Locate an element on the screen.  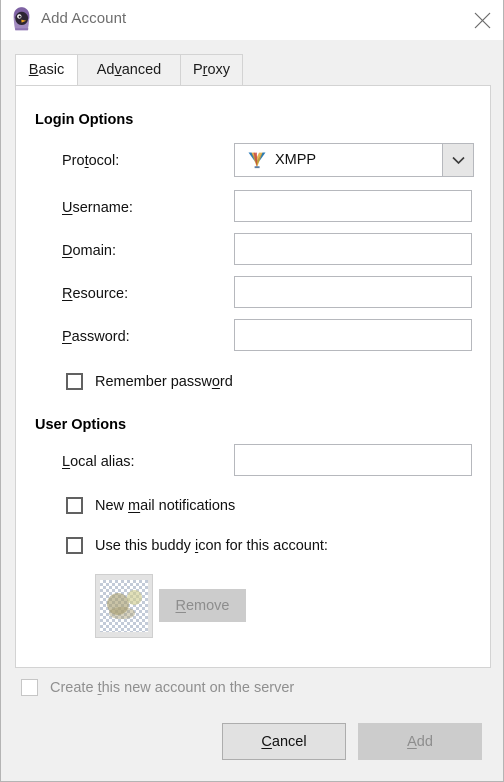
buddy-icon-image is located at coordinates (124, 606).